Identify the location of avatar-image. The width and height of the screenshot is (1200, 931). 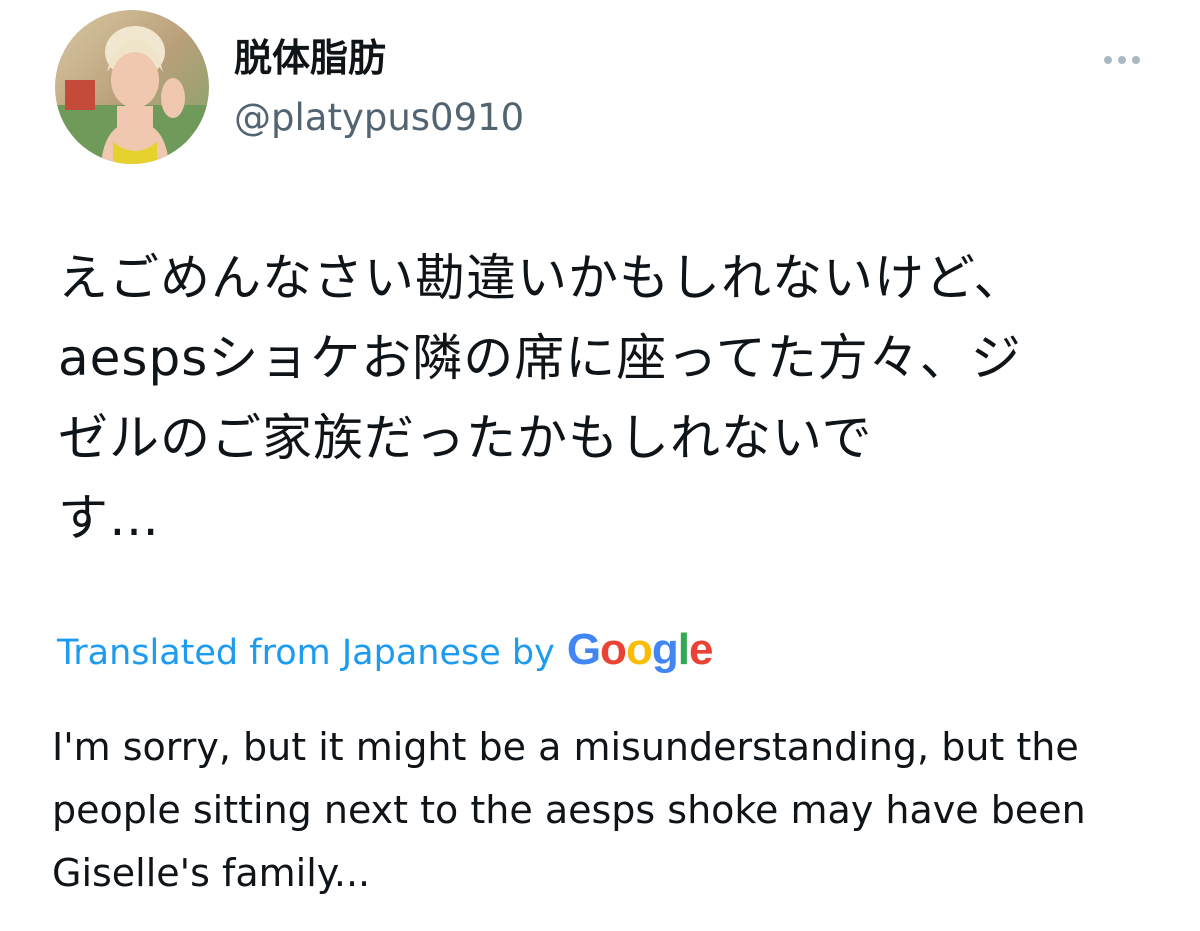
(132, 87).